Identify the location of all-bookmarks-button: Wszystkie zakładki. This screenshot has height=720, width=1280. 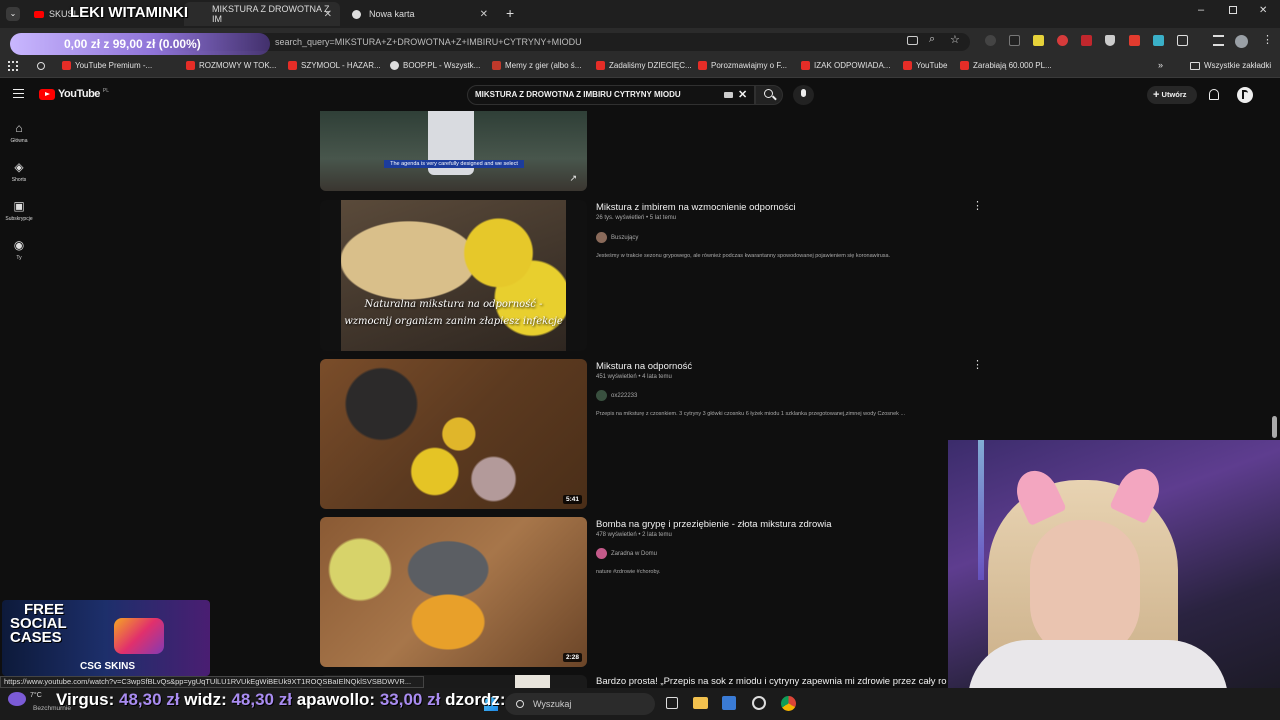
(1230, 65).